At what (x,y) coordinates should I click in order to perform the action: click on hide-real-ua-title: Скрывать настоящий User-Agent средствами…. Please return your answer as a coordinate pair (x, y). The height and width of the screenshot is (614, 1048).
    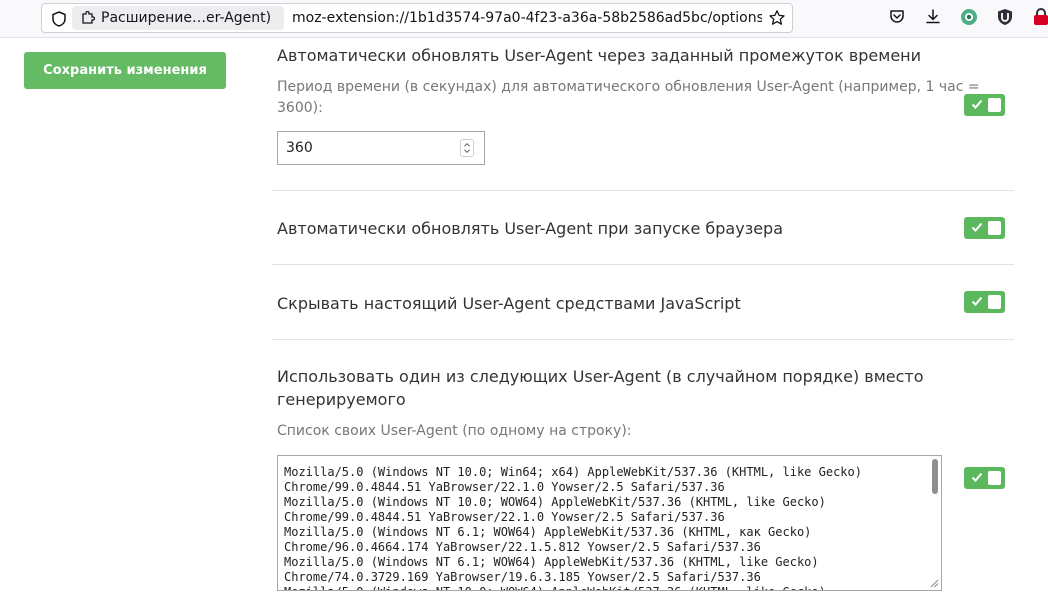
    Looking at the image, I should click on (509, 303).